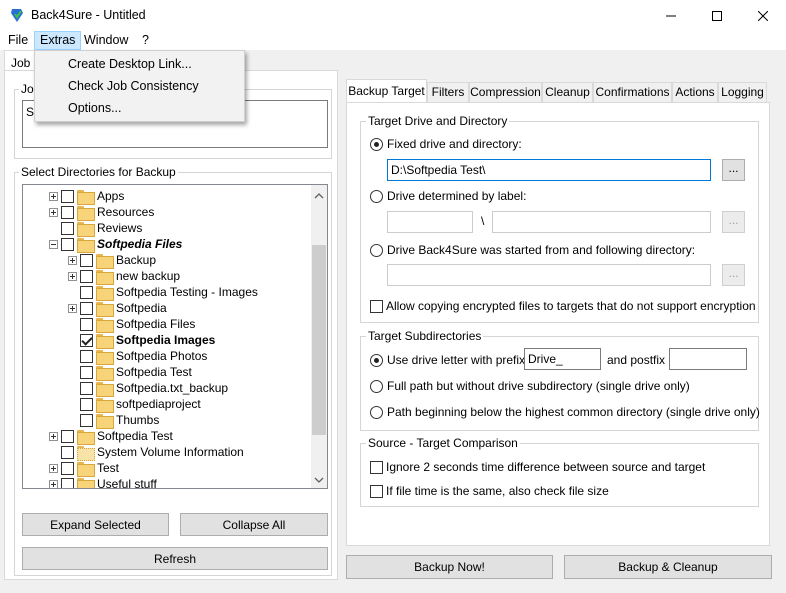 Image resolution: width=786 pixels, height=593 pixels. Describe the element at coordinates (376, 250) in the screenshot. I see `radio-started-drive` at that location.